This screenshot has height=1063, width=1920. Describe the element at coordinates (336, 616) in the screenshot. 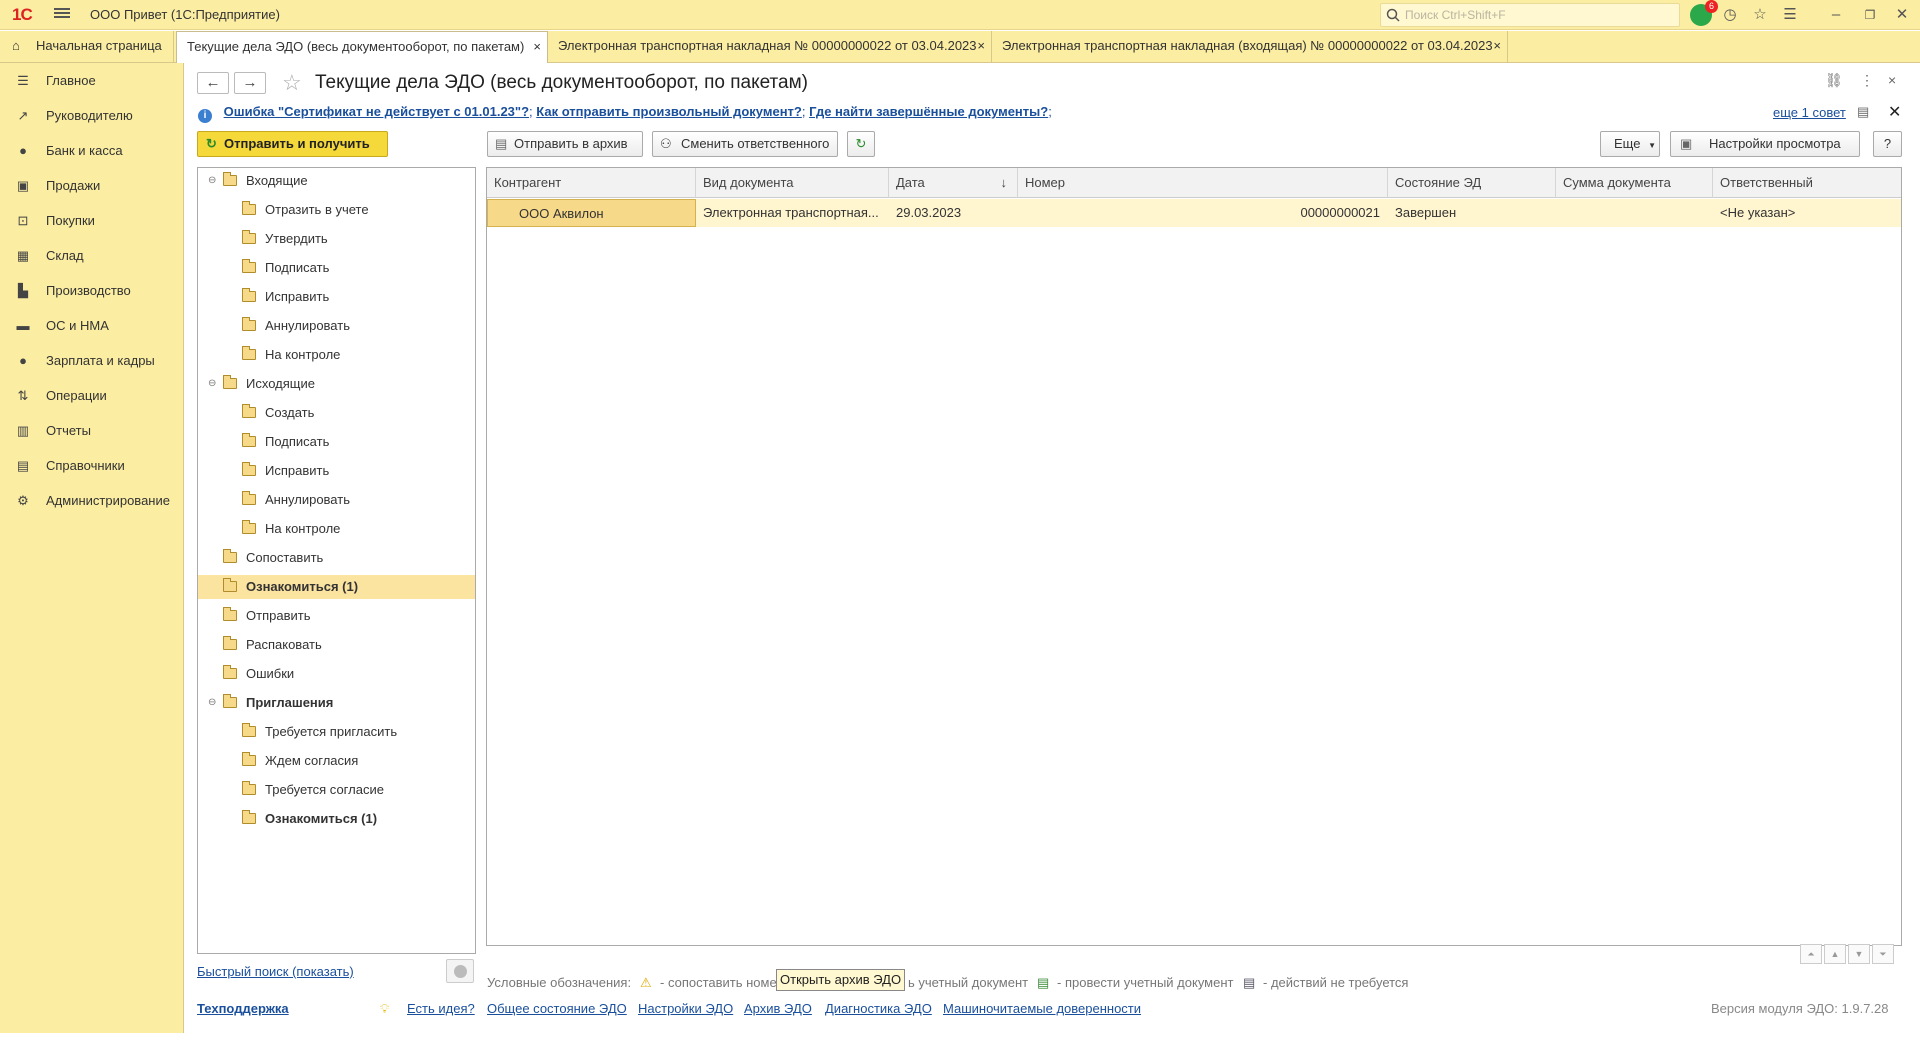

I see `tree-node: Отправить` at that location.